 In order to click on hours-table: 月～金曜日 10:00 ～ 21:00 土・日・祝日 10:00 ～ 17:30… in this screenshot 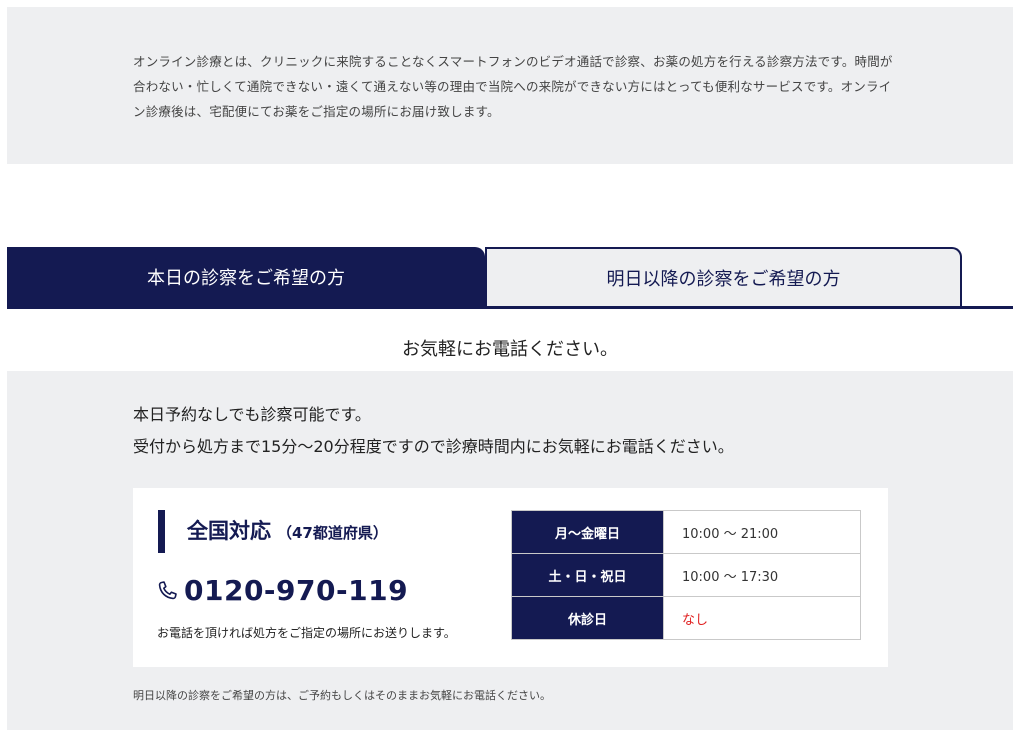, I will do `click(686, 575)`.